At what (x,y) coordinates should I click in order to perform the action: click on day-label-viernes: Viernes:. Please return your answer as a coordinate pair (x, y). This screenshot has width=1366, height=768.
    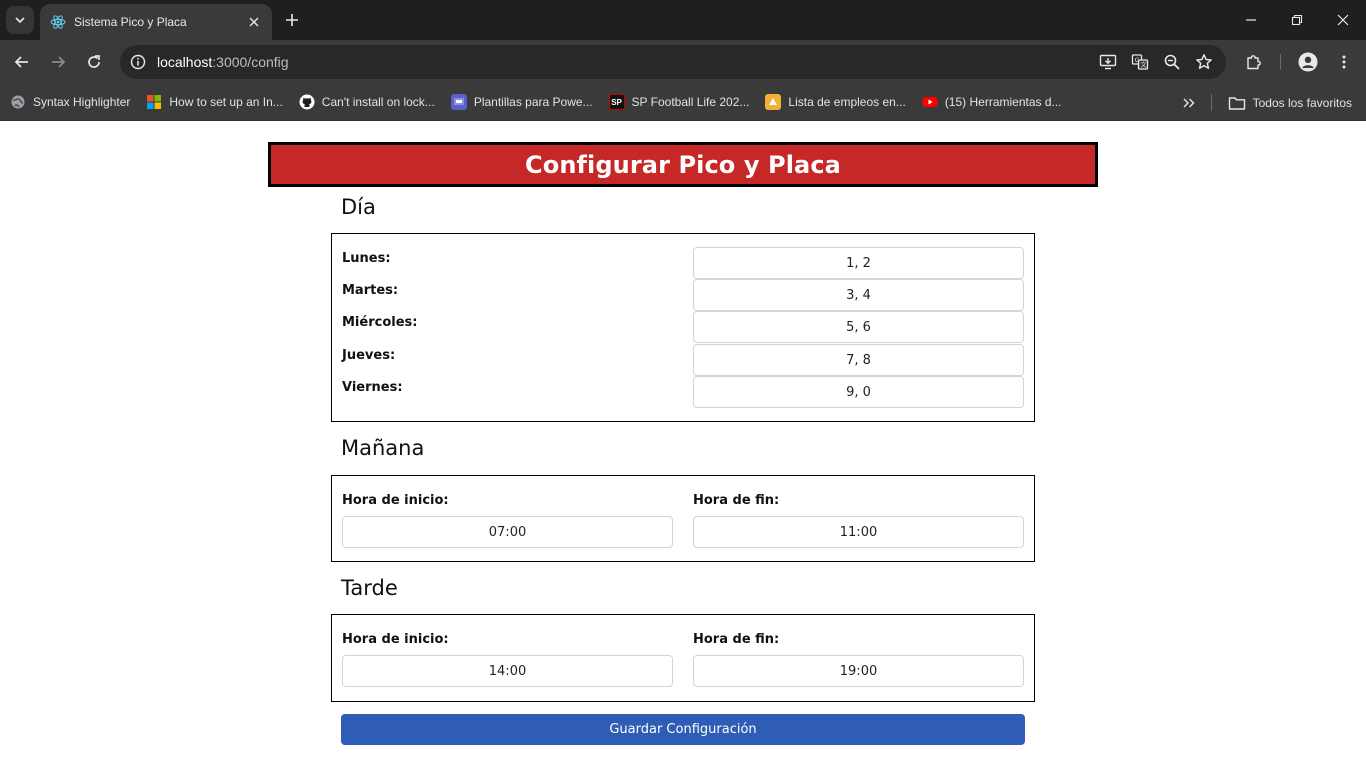
    Looking at the image, I should click on (372, 387).